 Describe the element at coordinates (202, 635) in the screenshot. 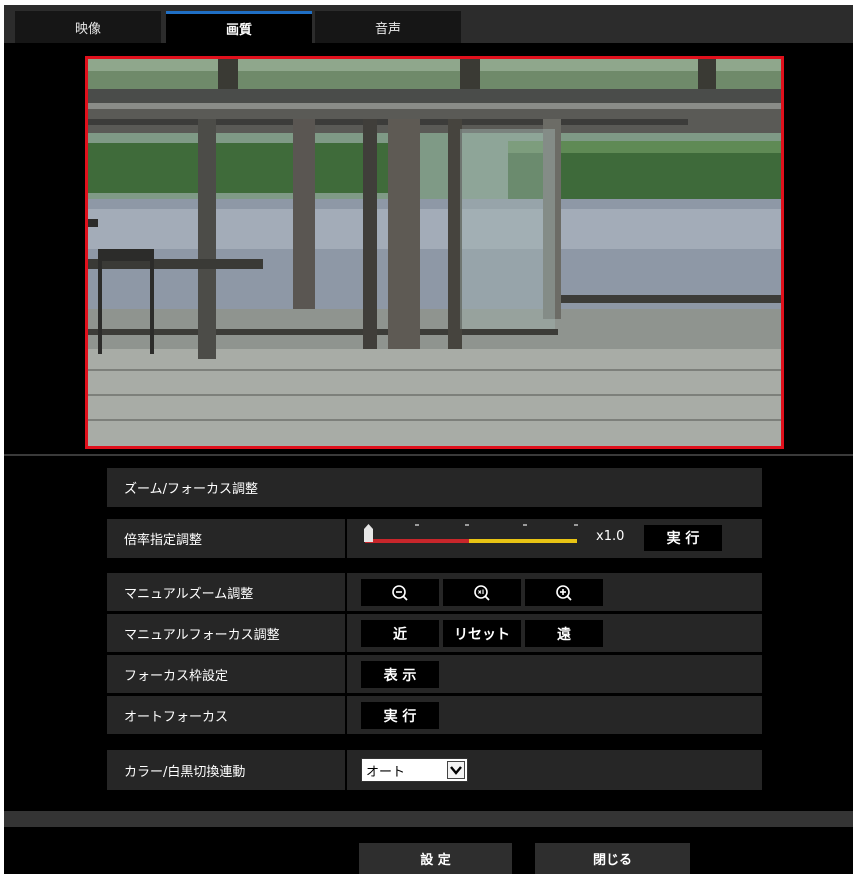

I see `manual-focus-label: マニュアルフォーカス調整` at that location.